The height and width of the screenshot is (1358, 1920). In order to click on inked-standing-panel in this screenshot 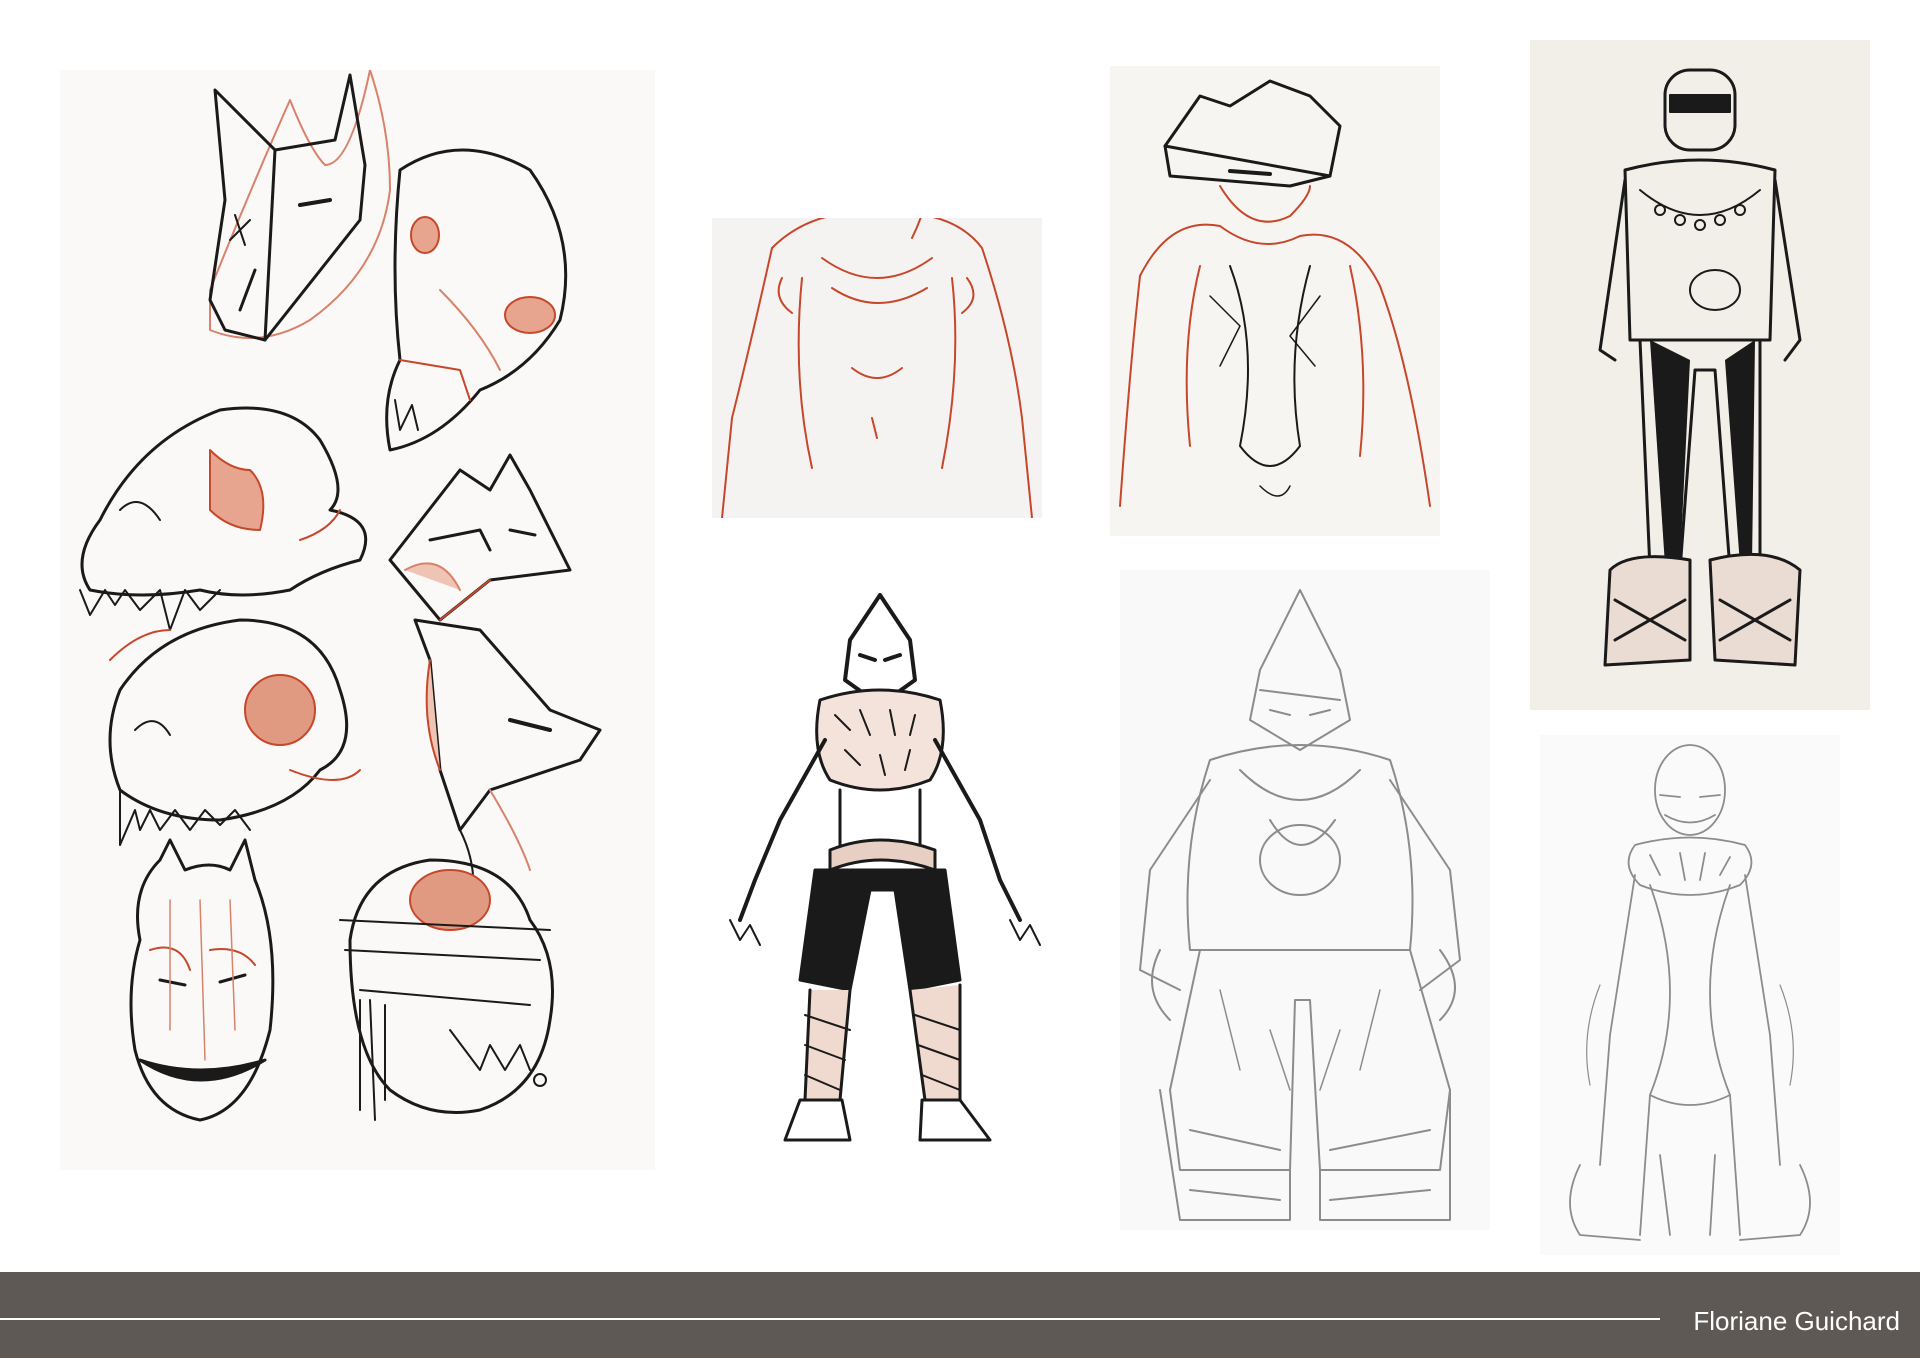, I will do `click(1700, 375)`.